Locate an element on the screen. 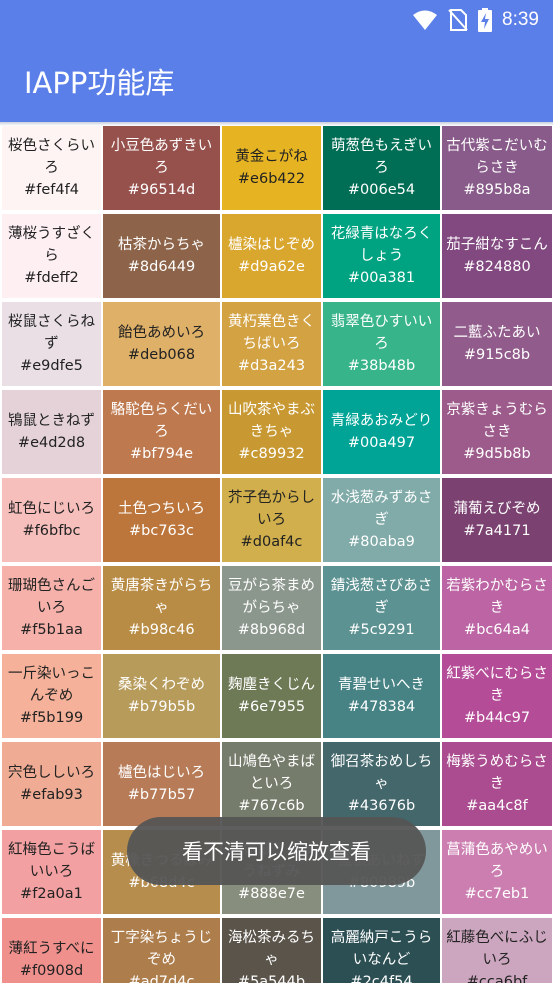 The image size is (553, 983). color-name: 薄桜うすざくら is located at coordinates (51, 245).